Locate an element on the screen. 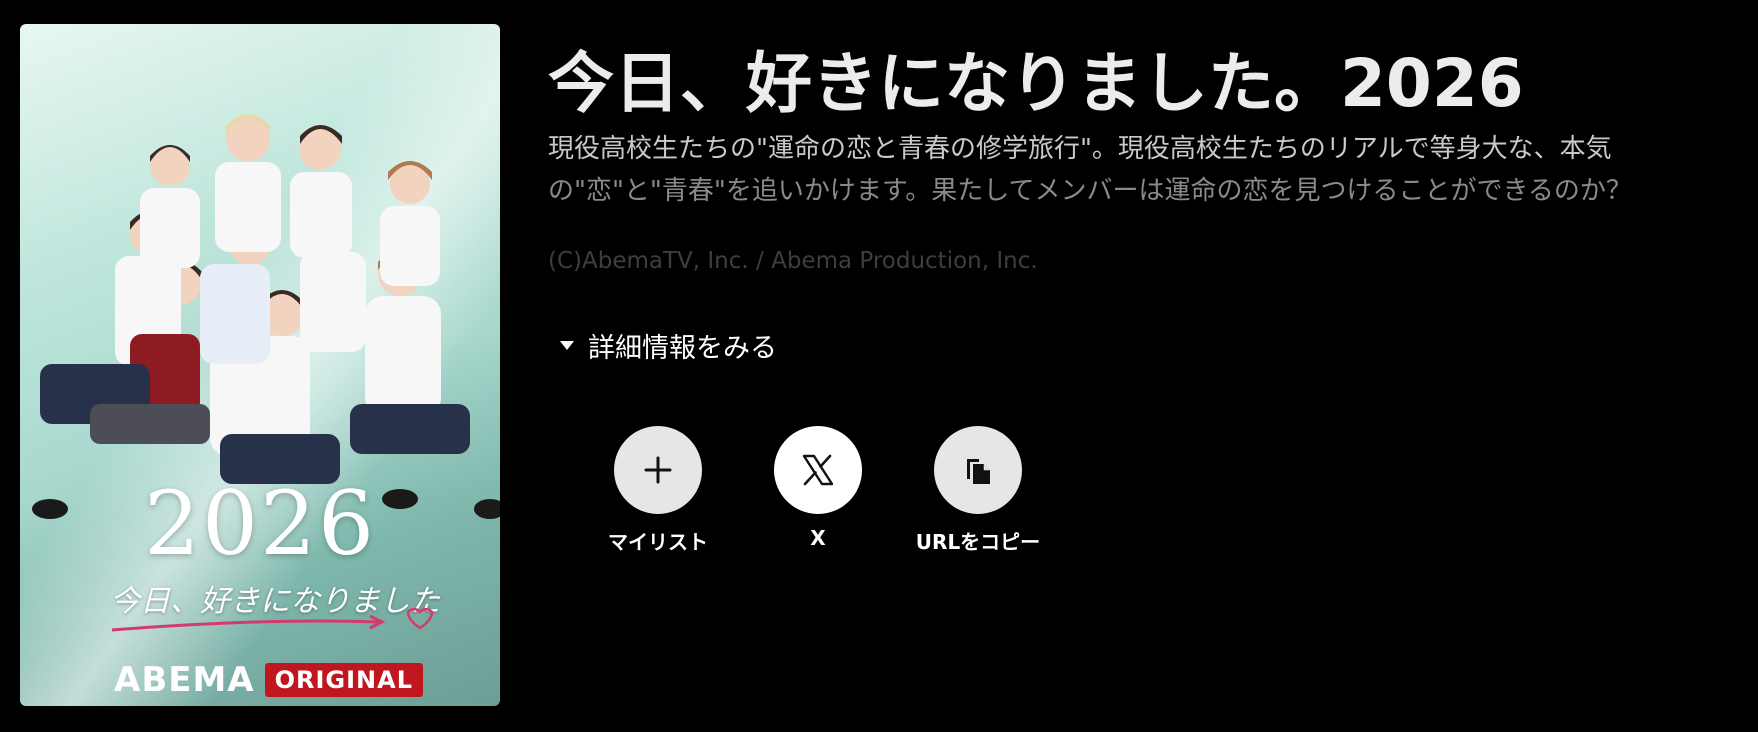  share-x-button: X is located at coordinates (818, 490).